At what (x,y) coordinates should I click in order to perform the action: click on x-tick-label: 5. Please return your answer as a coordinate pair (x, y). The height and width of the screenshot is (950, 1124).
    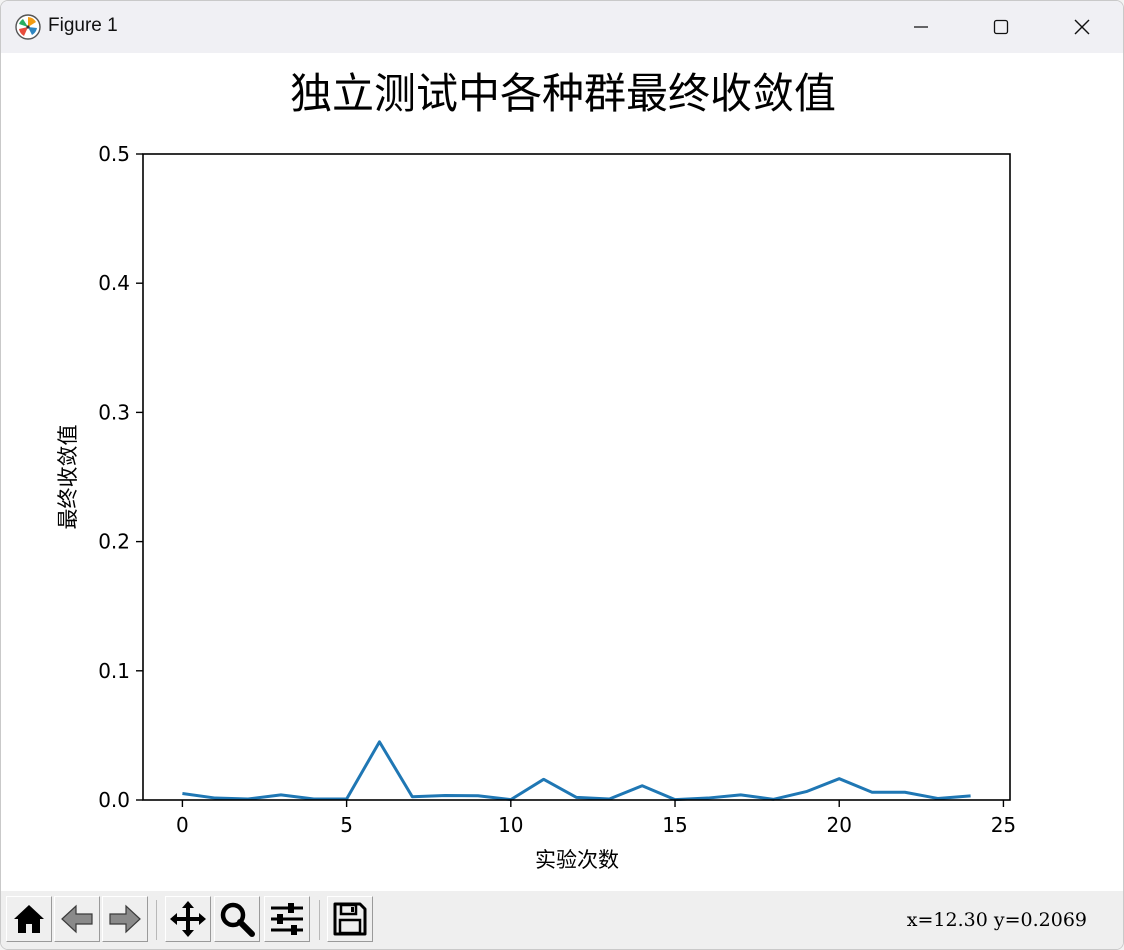
    Looking at the image, I should click on (346, 825).